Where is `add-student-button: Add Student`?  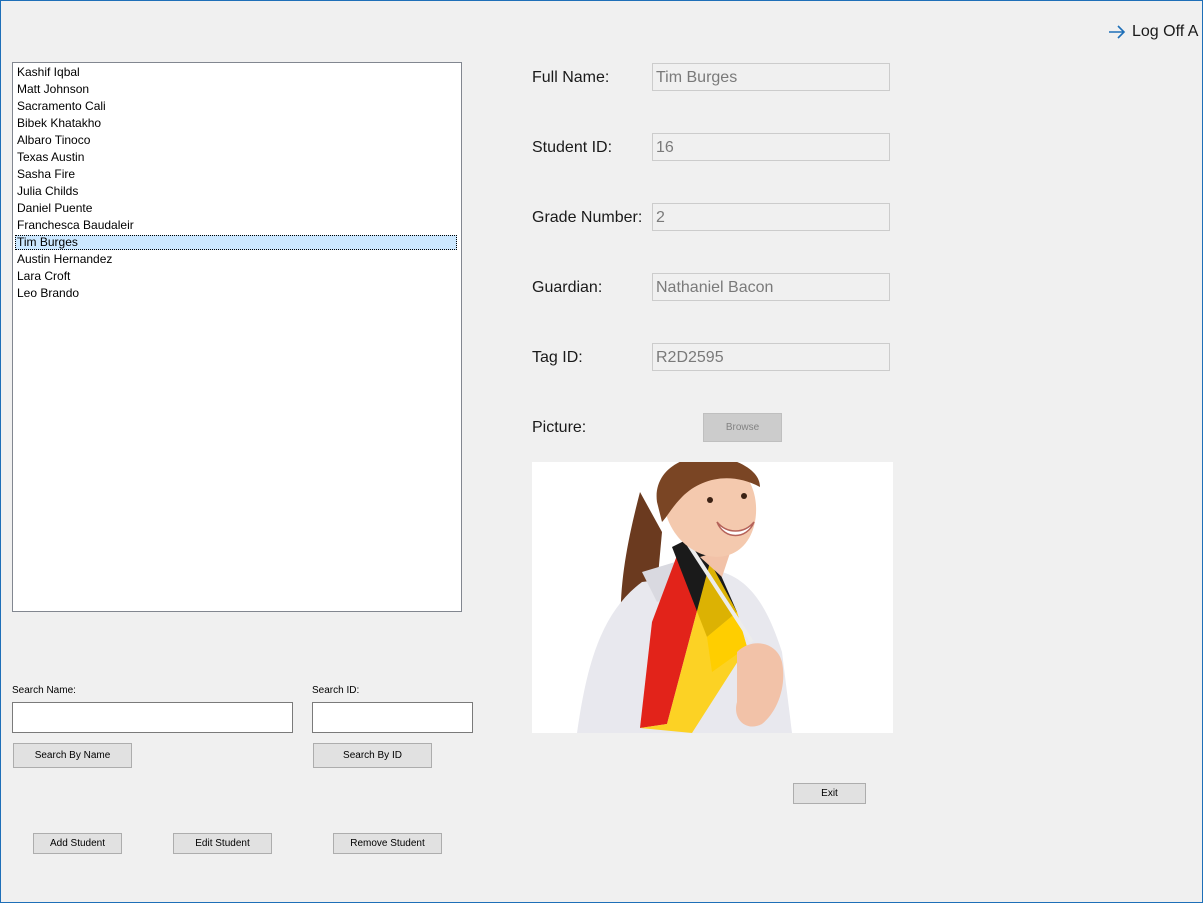
add-student-button: Add Student is located at coordinates (77, 843).